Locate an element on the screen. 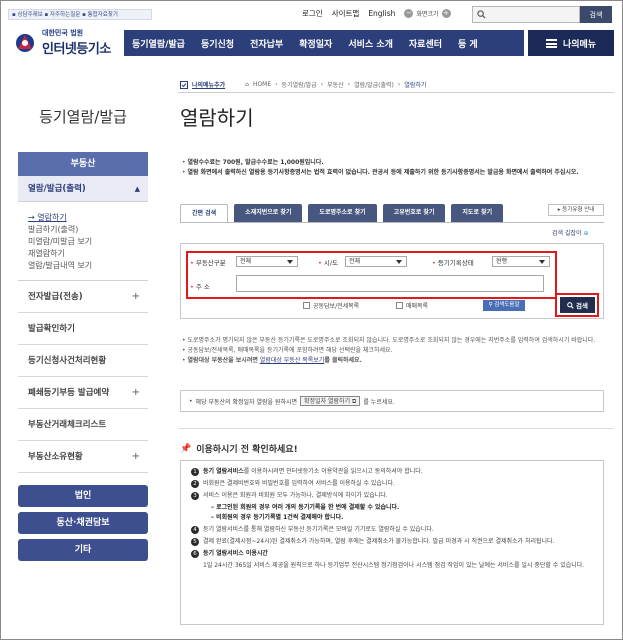  checklist-title: 📌 이용하시기 전 확인하세요! is located at coordinates (239, 449).